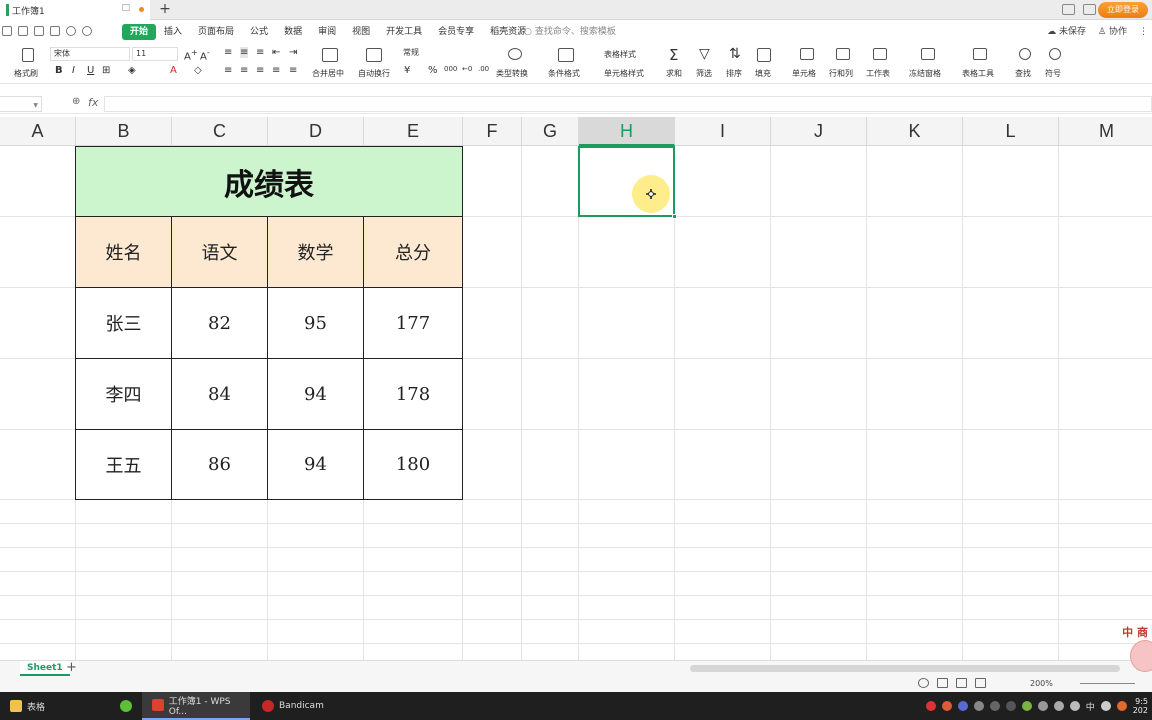 The height and width of the screenshot is (720, 1152). Describe the element at coordinates (483, 69) in the screenshot. I see `decrease-decimal-icon: .00` at that location.